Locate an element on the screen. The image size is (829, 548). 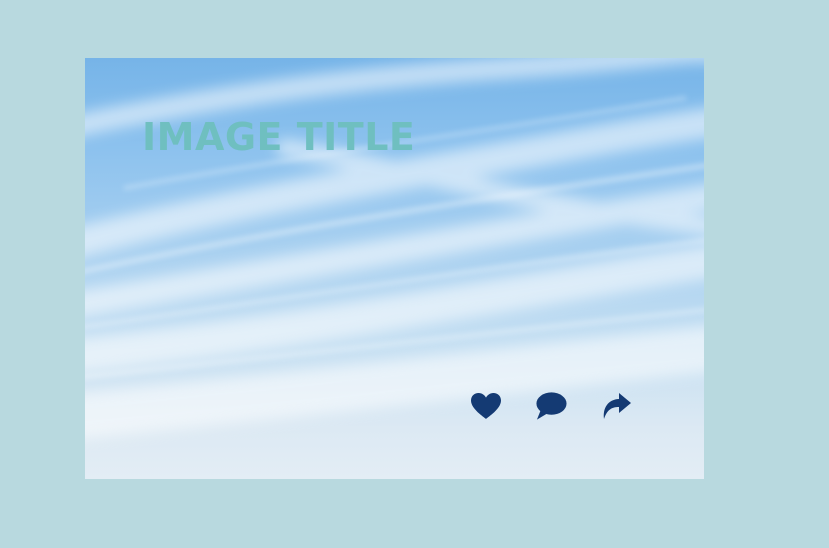
heart-icon is located at coordinates (486, 406).